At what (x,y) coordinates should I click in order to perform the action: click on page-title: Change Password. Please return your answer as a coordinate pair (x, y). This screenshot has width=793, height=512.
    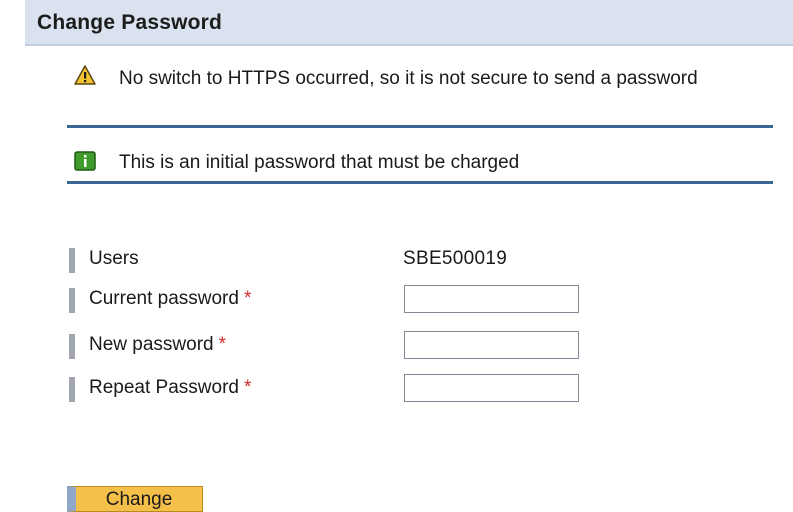
    Looking at the image, I should click on (130, 22).